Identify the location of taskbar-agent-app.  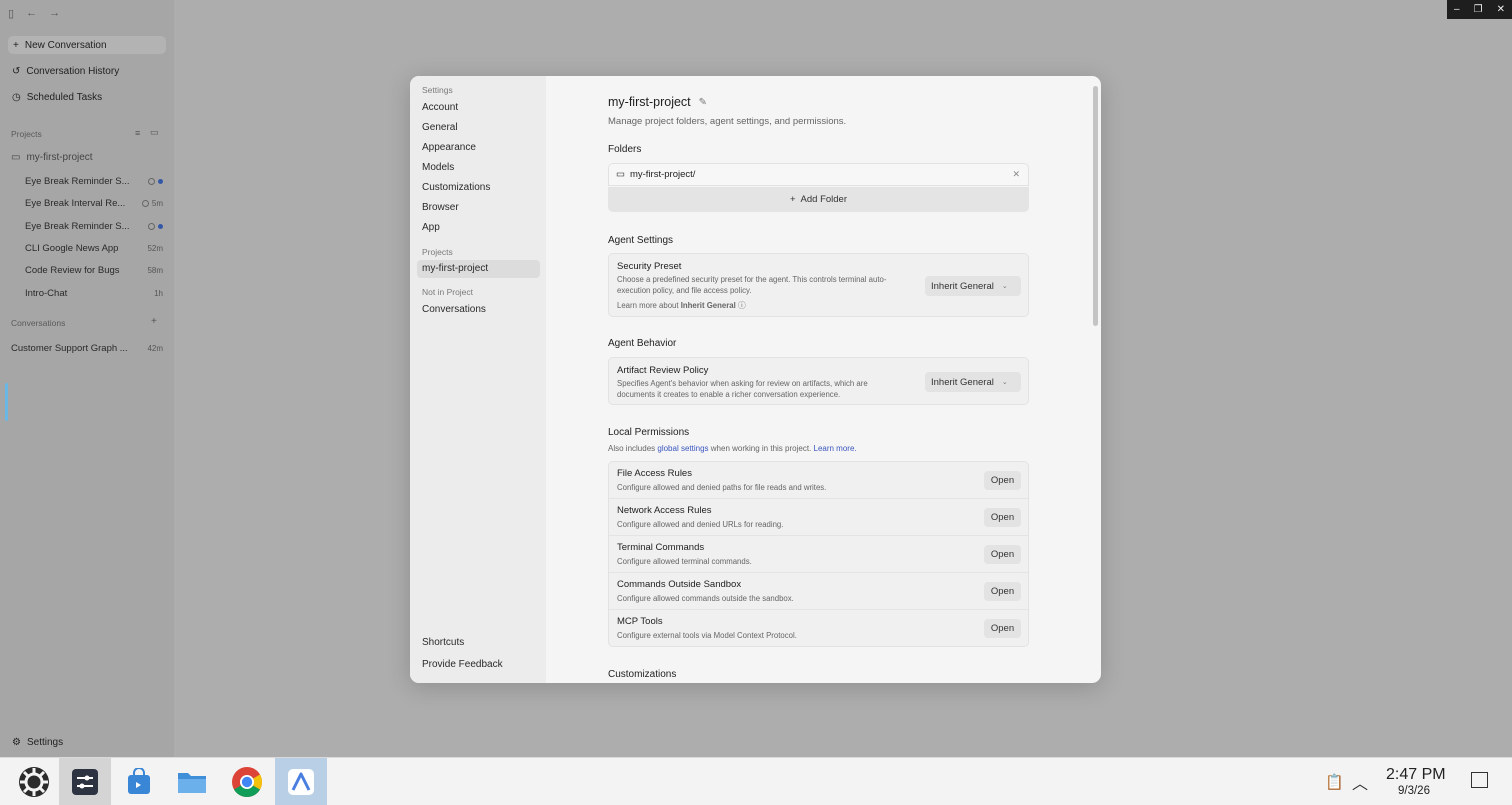
(301, 781).